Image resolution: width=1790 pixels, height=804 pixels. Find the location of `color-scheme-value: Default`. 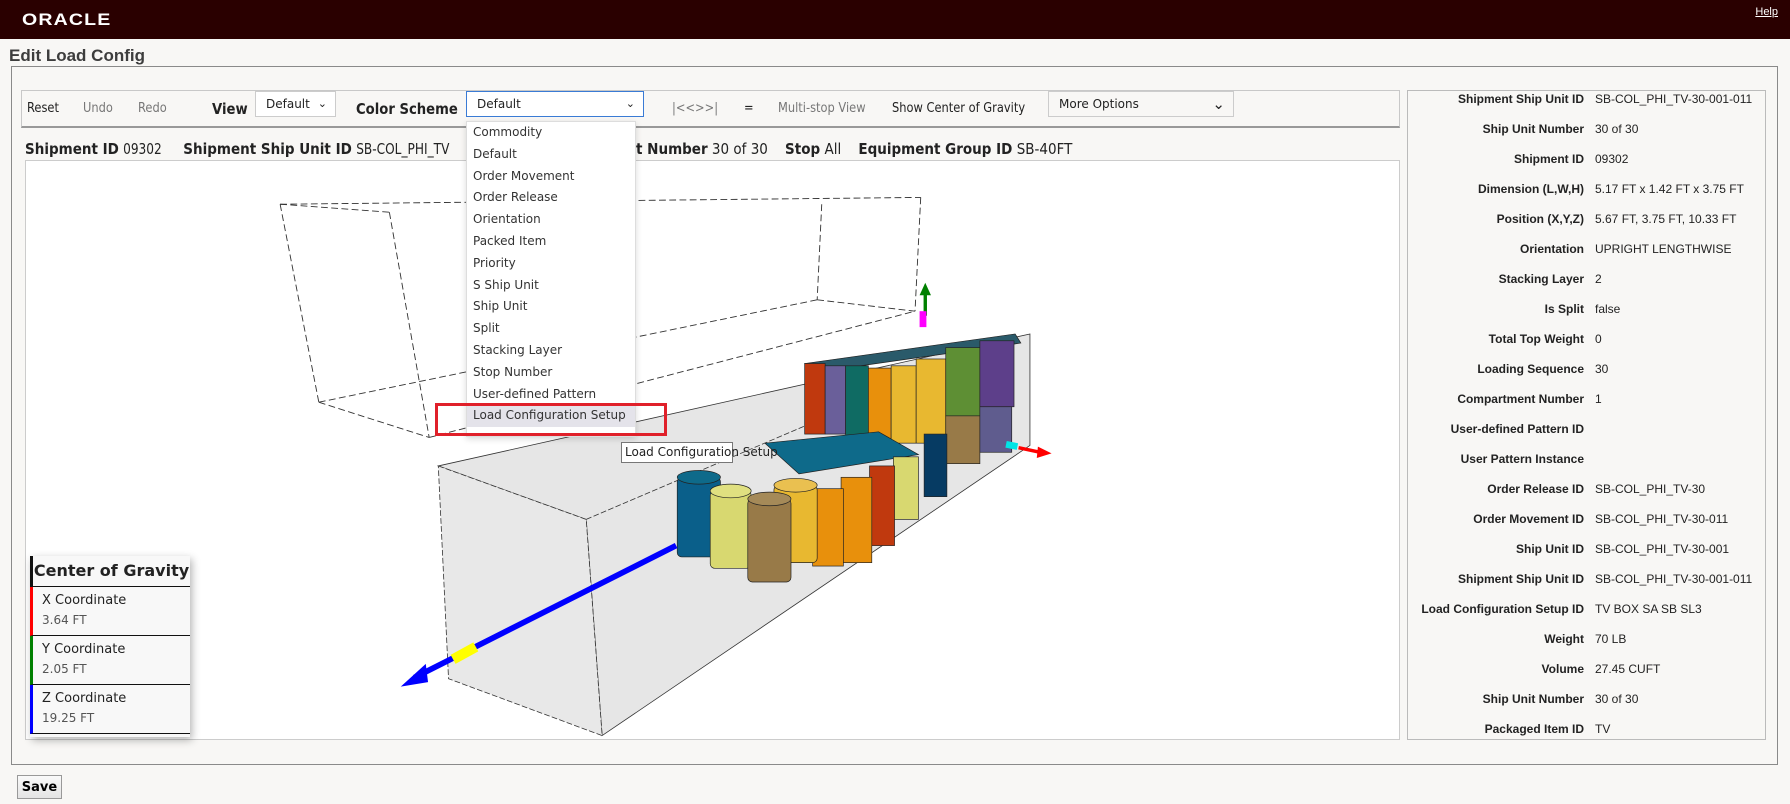

color-scheme-value: Default is located at coordinates (499, 104).